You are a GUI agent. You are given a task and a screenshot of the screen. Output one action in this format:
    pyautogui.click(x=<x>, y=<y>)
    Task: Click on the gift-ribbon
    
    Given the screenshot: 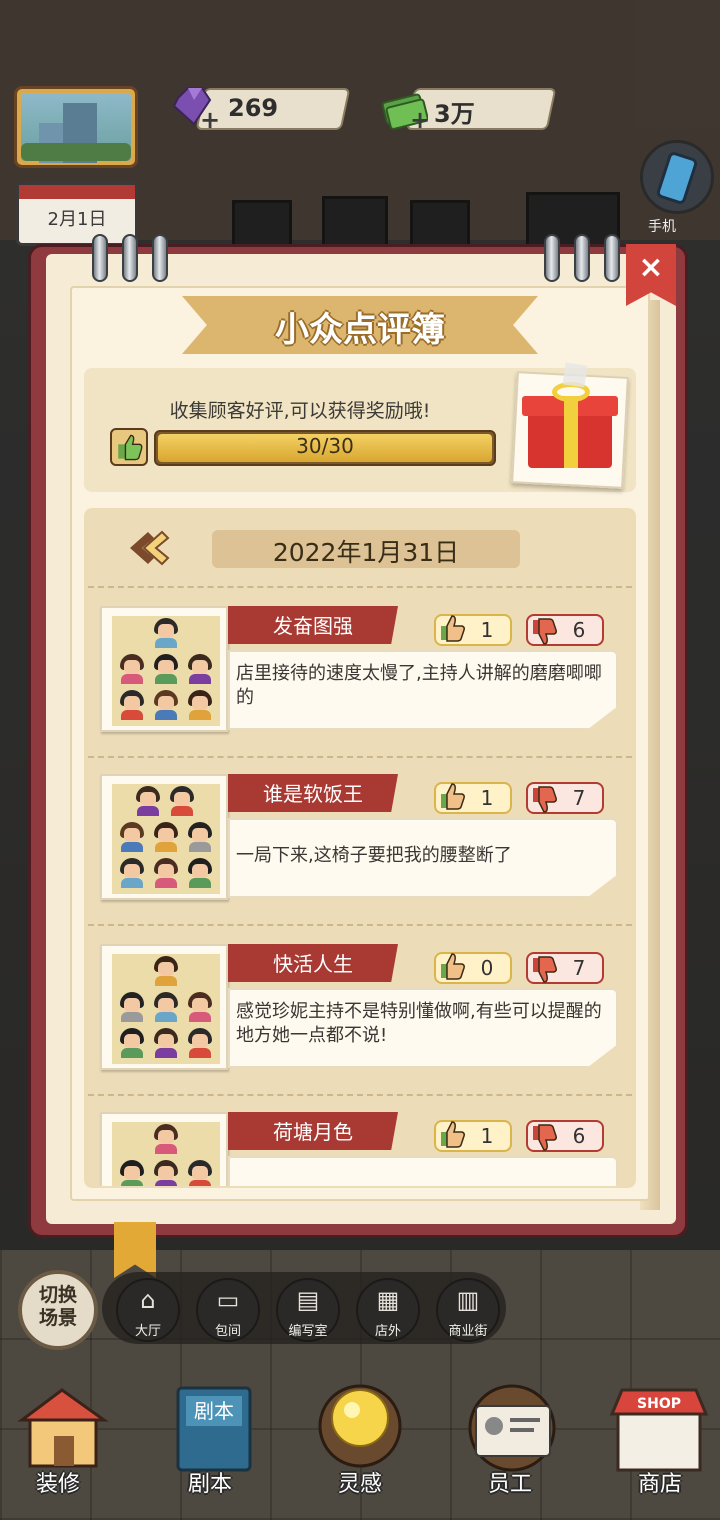 What is the action you would take?
    pyautogui.click(x=571, y=432)
    